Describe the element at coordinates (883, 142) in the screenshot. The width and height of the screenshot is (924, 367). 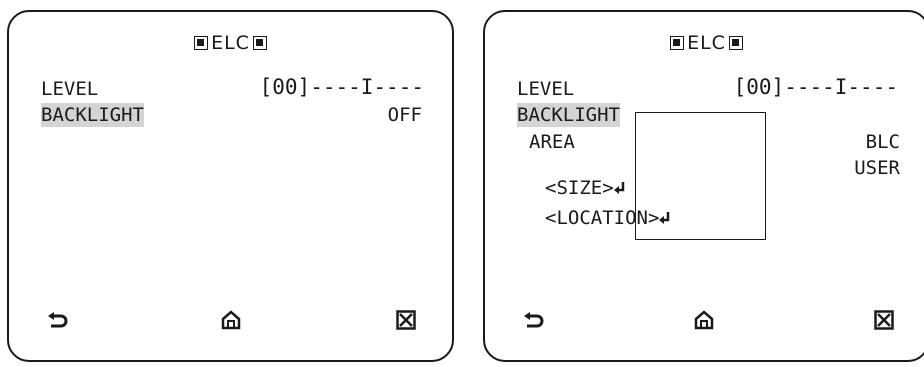
I see `backlight-value: BLC` at that location.